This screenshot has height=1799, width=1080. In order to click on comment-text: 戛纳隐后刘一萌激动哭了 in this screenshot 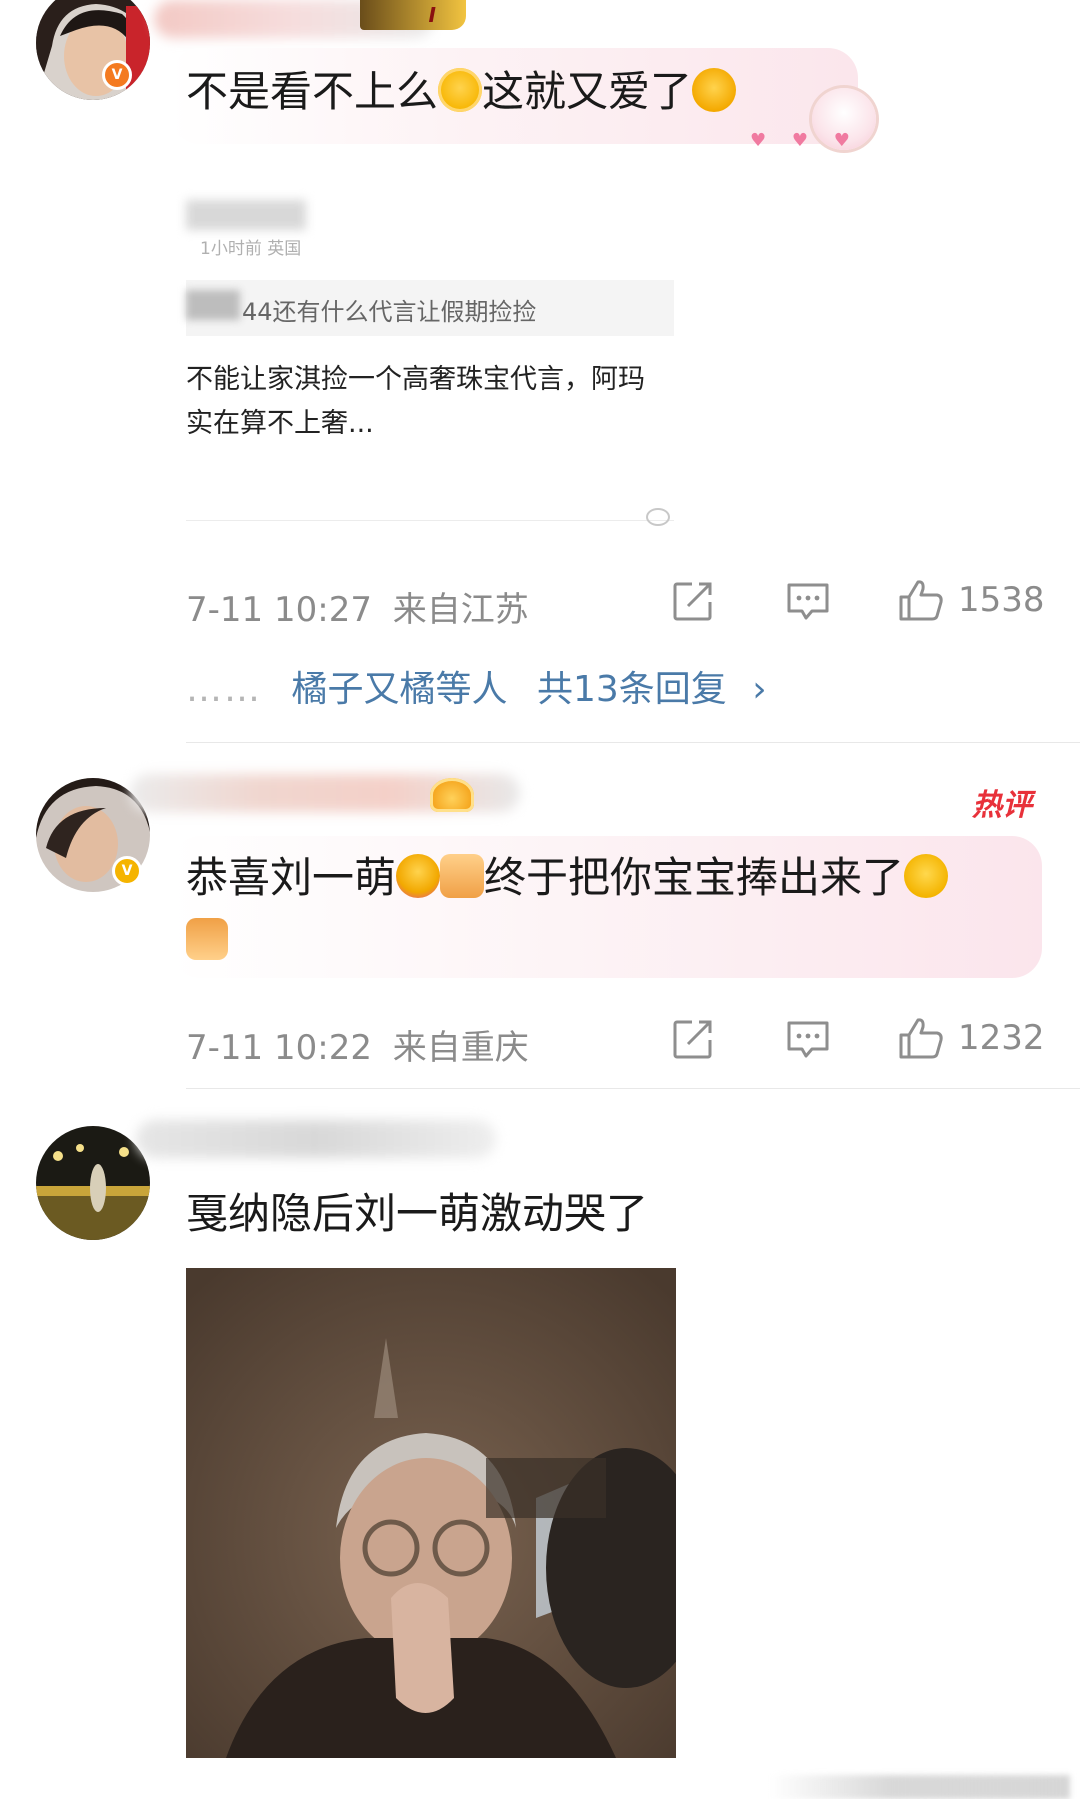, I will do `click(417, 1213)`.